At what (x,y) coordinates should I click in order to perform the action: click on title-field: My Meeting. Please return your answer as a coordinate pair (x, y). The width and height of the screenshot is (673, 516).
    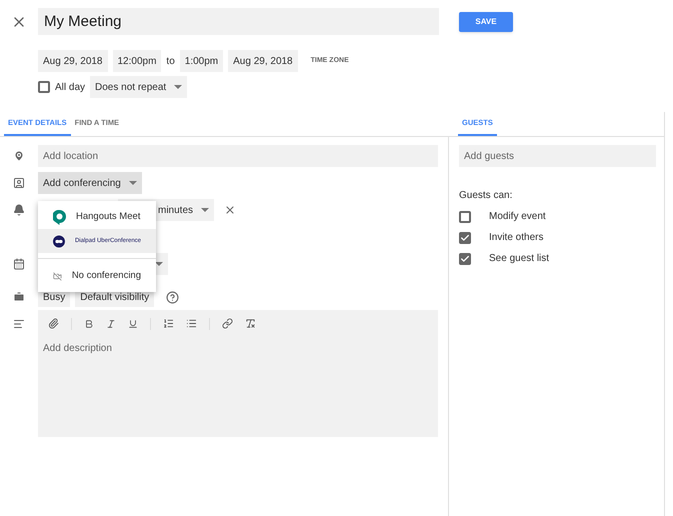
    Looking at the image, I should click on (238, 21).